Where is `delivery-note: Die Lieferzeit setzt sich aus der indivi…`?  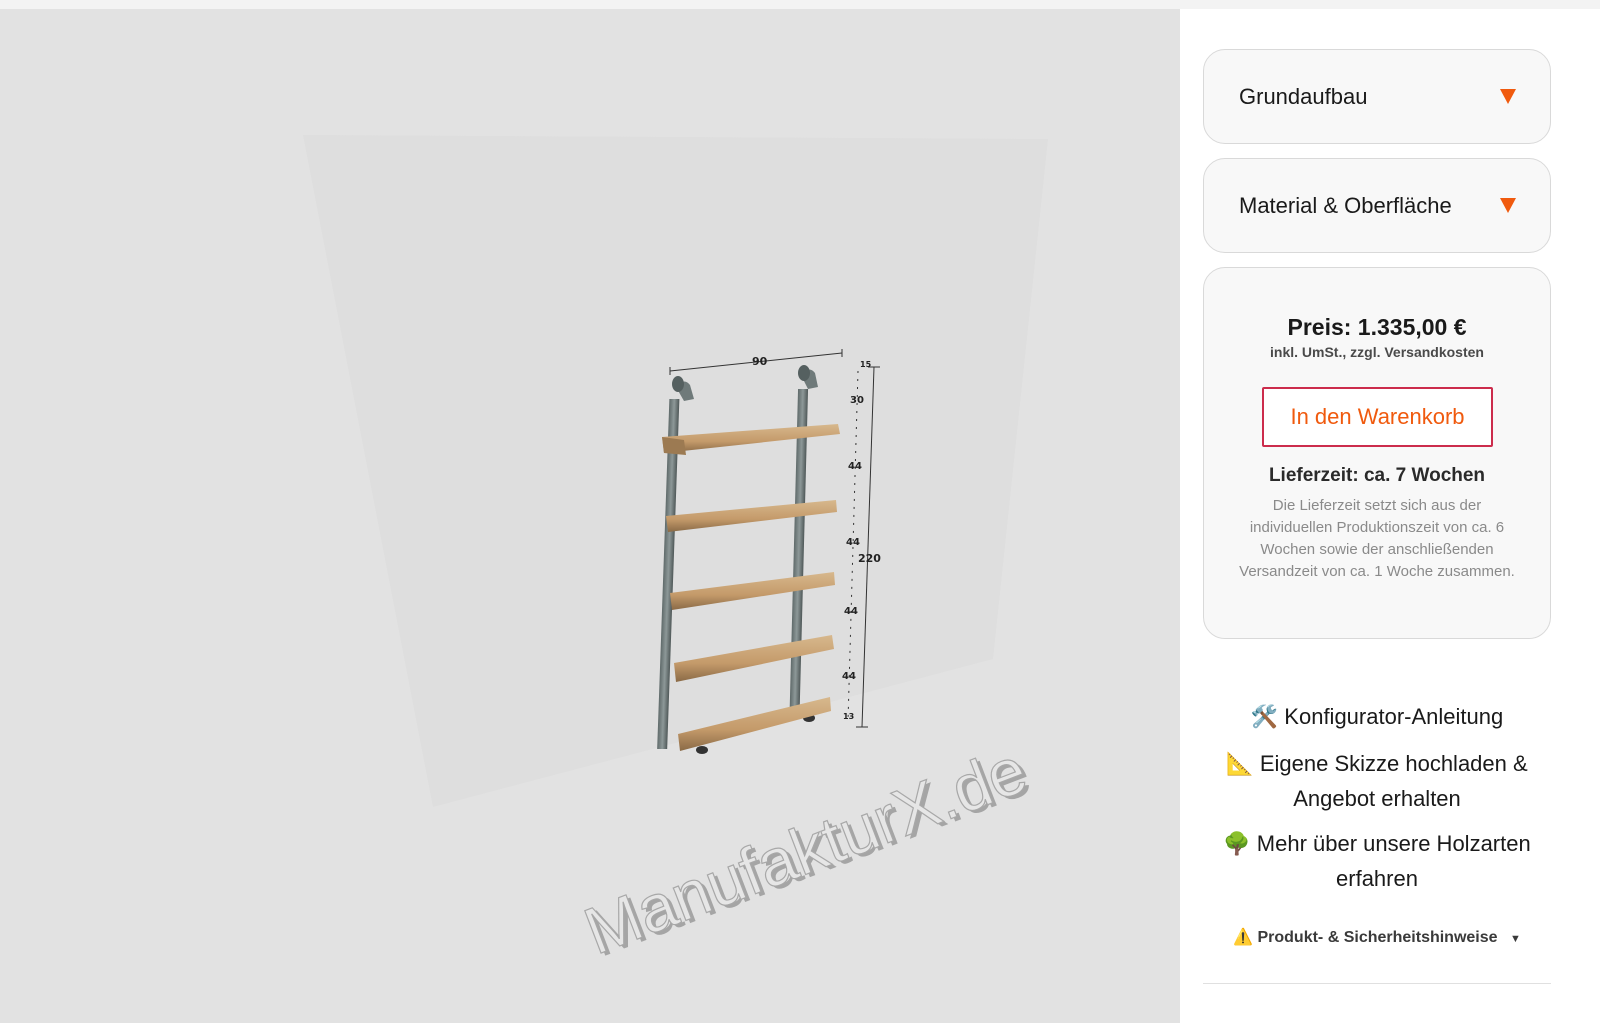 delivery-note: Die Lieferzeit setzt sich aus der indivi… is located at coordinates (1377, 538).